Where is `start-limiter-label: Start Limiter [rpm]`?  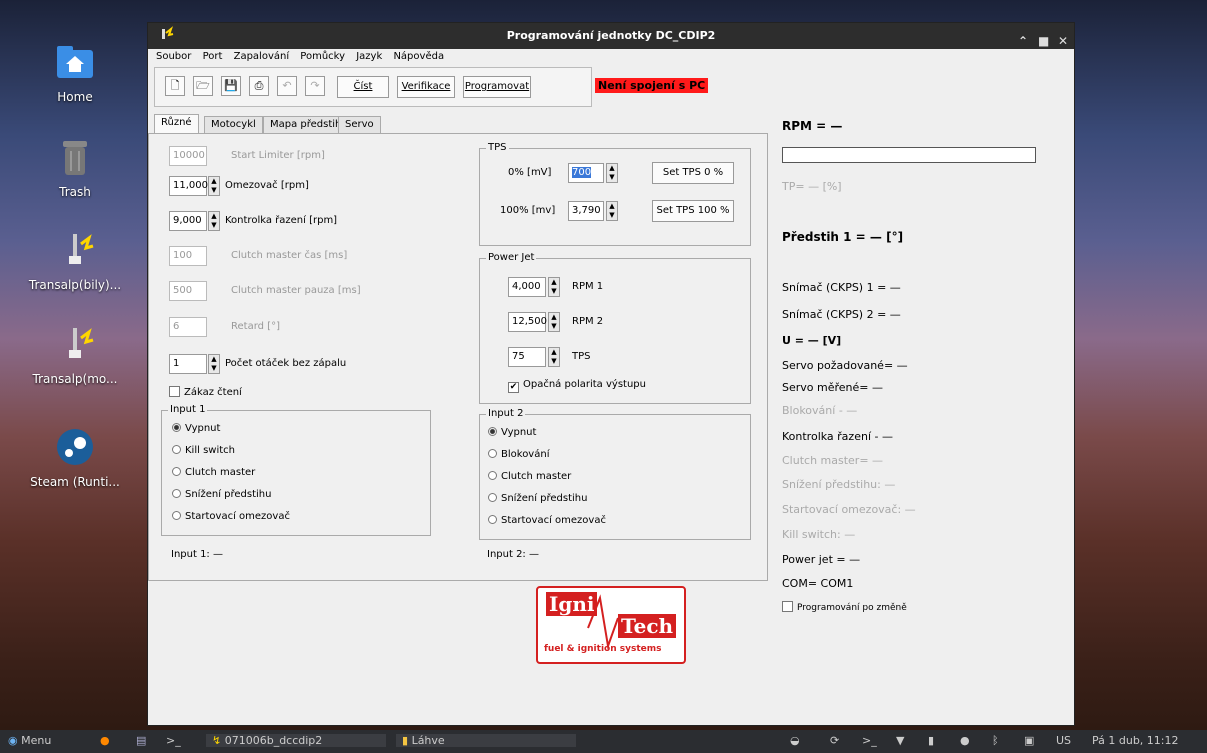 start-limiter-label: Start Limiter [rpm] is located at coordinates (278, 155).